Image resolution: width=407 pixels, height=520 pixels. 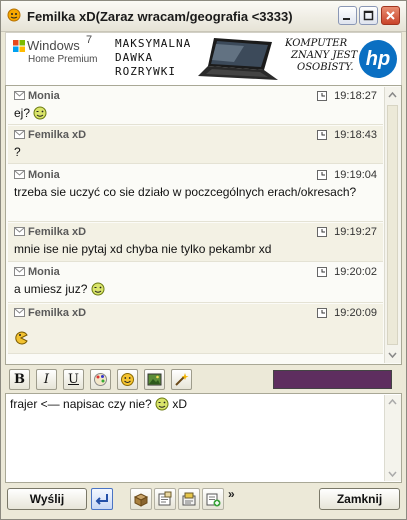 I want to click on insert-image-button, so click(x=154, y=379).